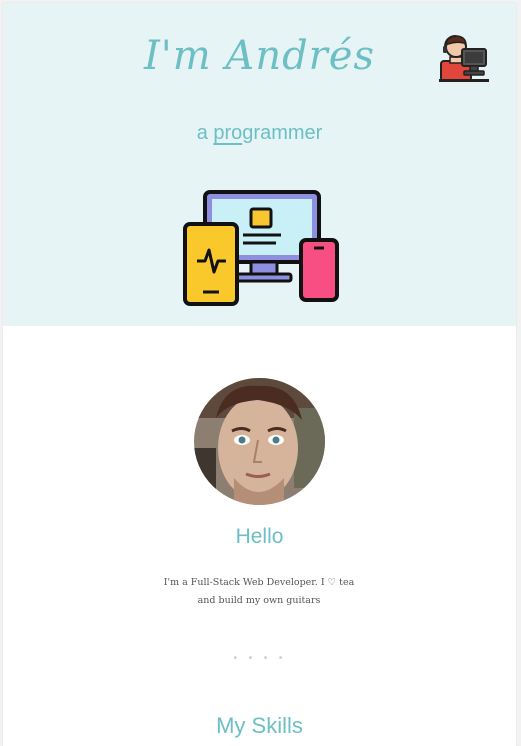 The width and height of the screenshot is (521, 746). What do you see at coordinates (261, 248) in the screenshot?
I see `devices-icon` at bounding box center [261, 248].